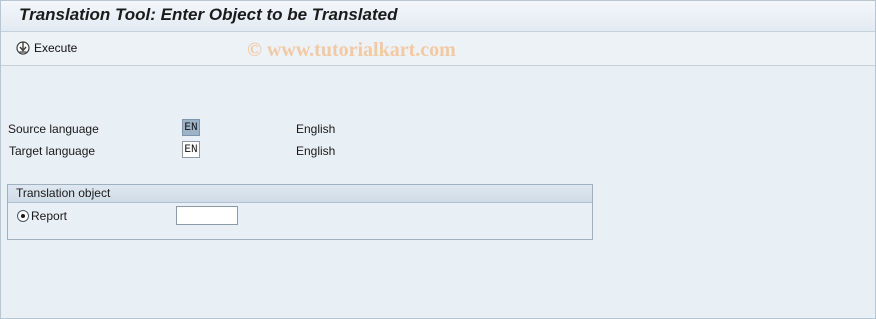 The image size is (876, 319). Describe the element at coordinates (316, 151) in the screenshot. I see `target-language-name: English` at that location.